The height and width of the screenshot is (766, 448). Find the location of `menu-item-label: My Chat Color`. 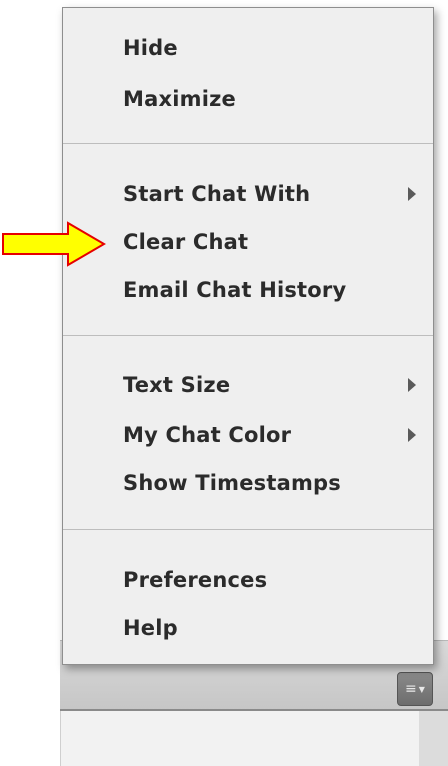

menu-item-label: My Chat Color is located at coordinates (207, 435).